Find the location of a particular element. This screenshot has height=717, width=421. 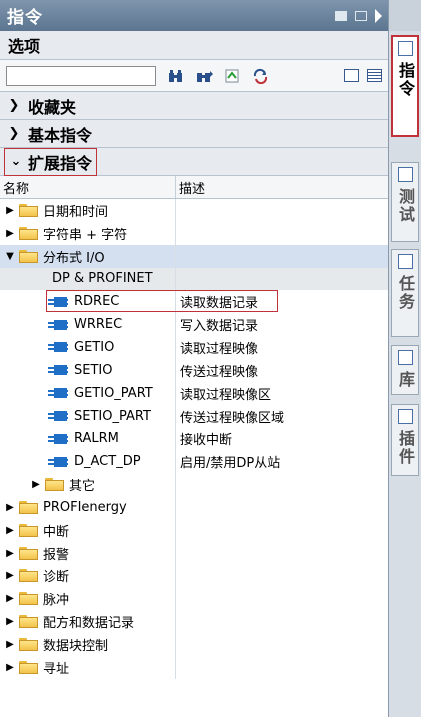

refresh-icon is located at coordinates (261, 76).